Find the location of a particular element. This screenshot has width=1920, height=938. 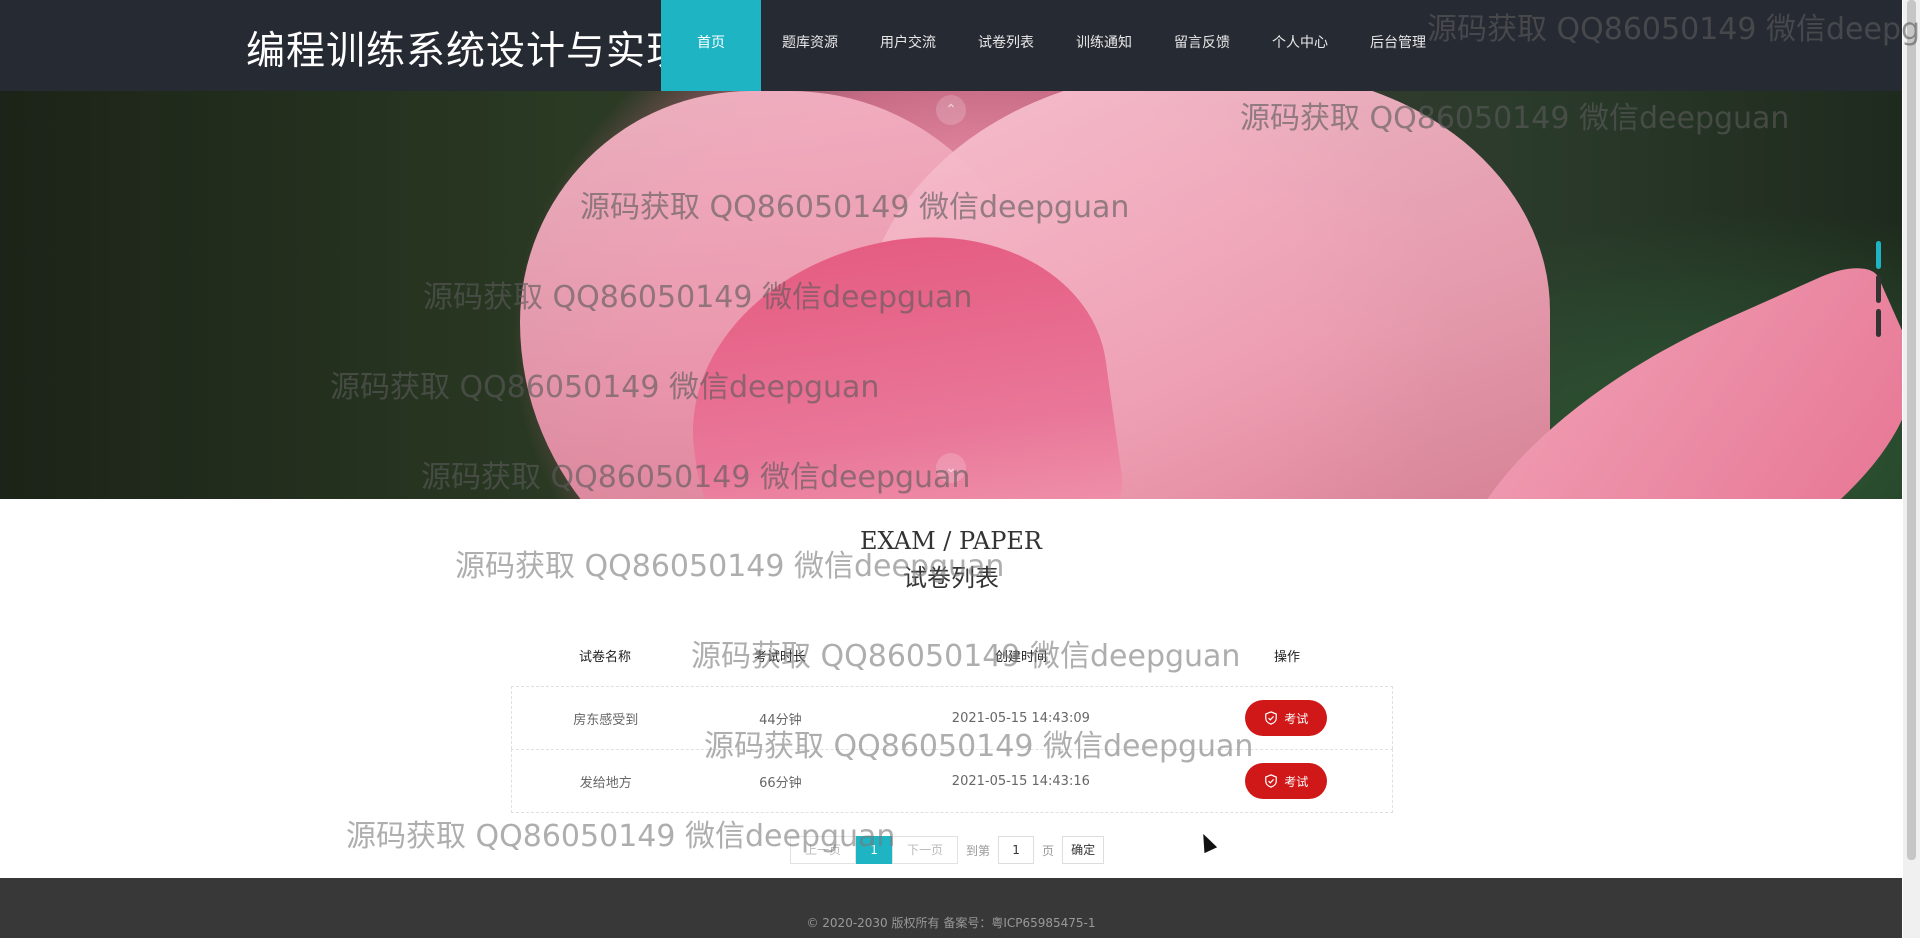

column-header-action: 操作 is located at coordinates (1286, 657).